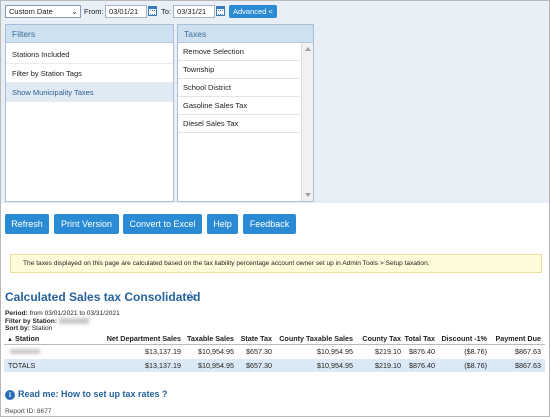 The height and width of the screenshot is (417, 550). What do you see at coordinates (103, 297) in the screenshot?
I see `report-title: Calculated Sales tax Consolidated` at bounding box center [103, 297].